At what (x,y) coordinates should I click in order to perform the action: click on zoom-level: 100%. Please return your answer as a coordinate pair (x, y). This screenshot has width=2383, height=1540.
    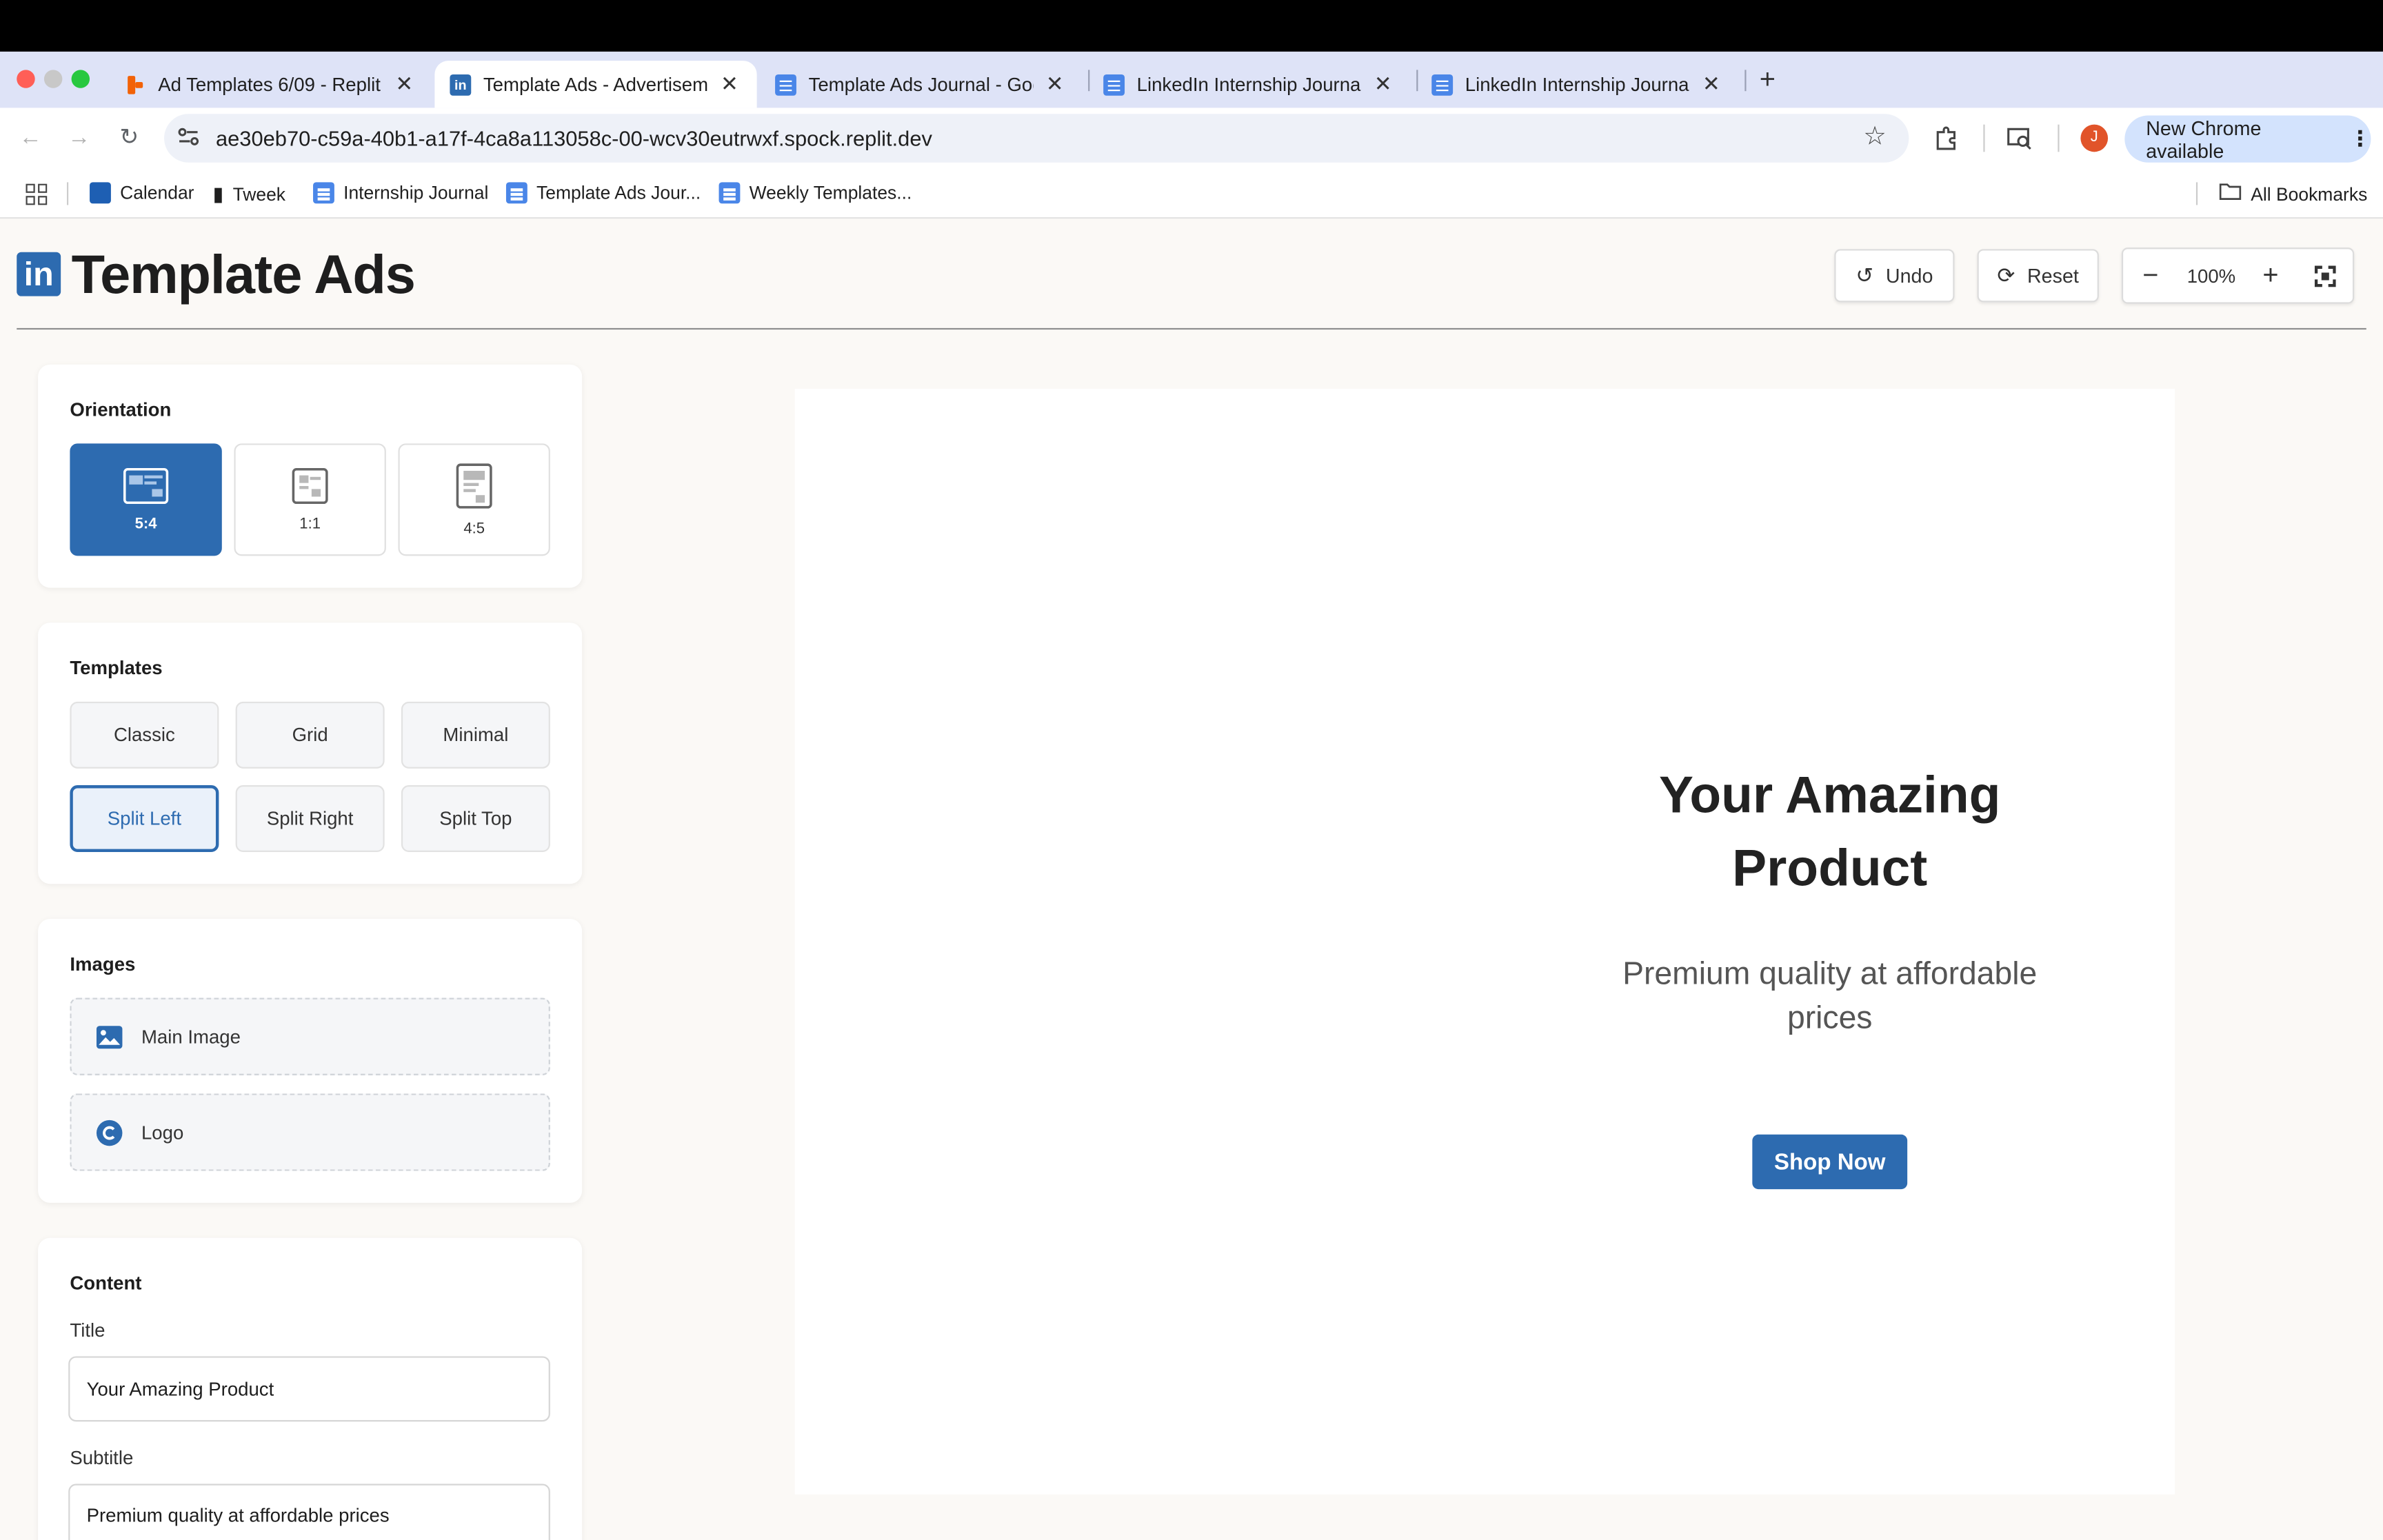
    Looking at the image, I should click on (2211, 276).